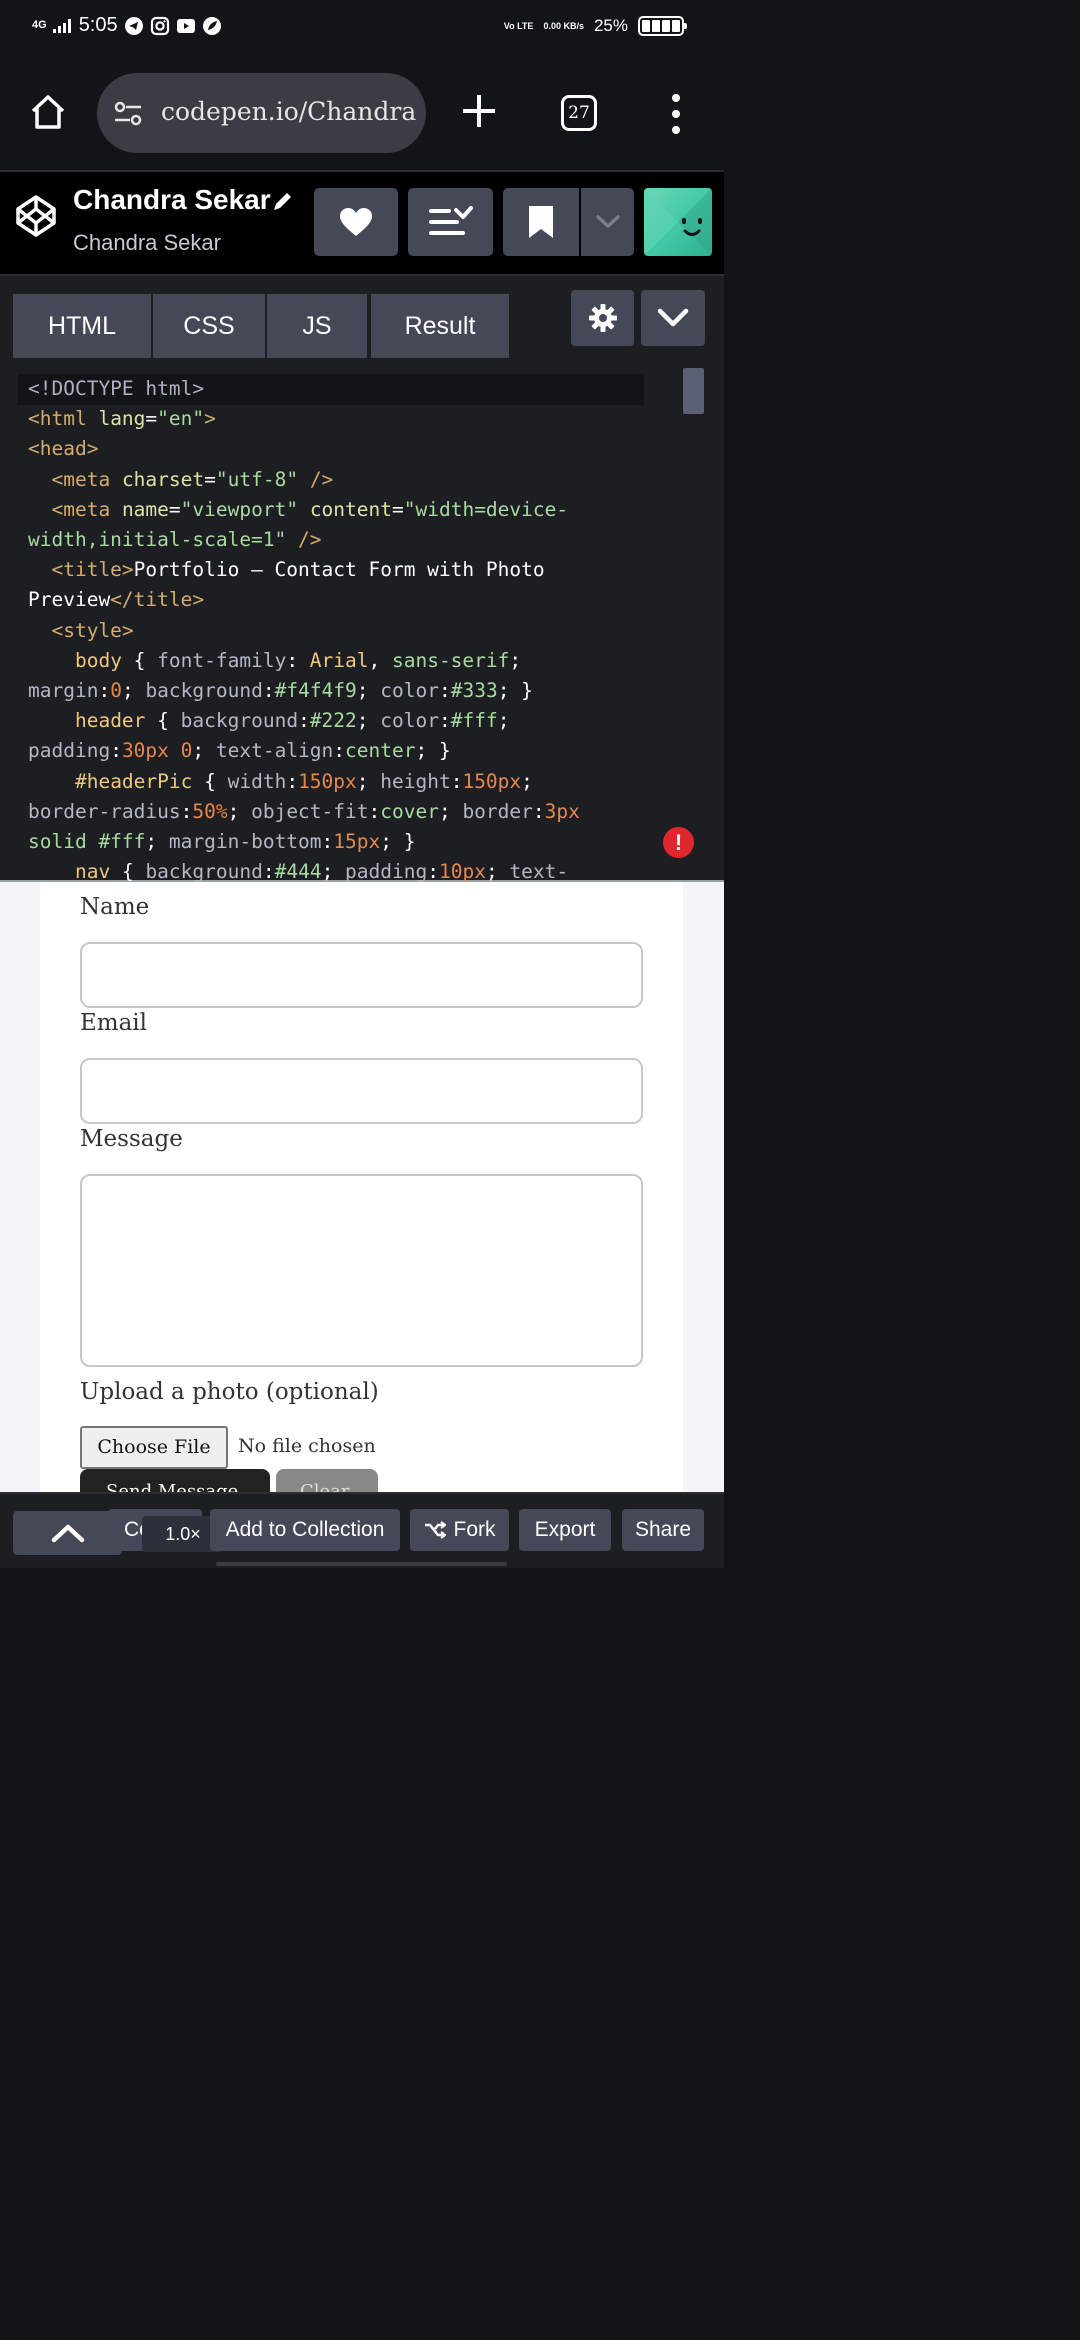 The width and height of the screenshot is (1080, 2340). What do you see at coordinates (693, 391) in the screenshot?
I see `editor-scrollbar` at bounding box center [693, 391].